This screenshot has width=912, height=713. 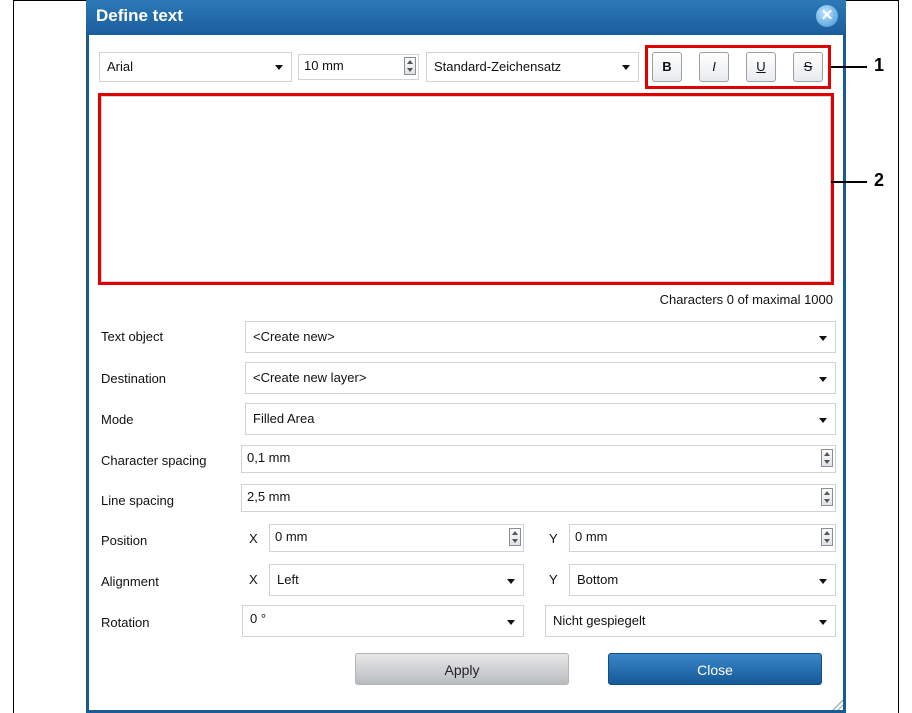 I want to click on size-value: 10 mm, so click(x=324, y=65).